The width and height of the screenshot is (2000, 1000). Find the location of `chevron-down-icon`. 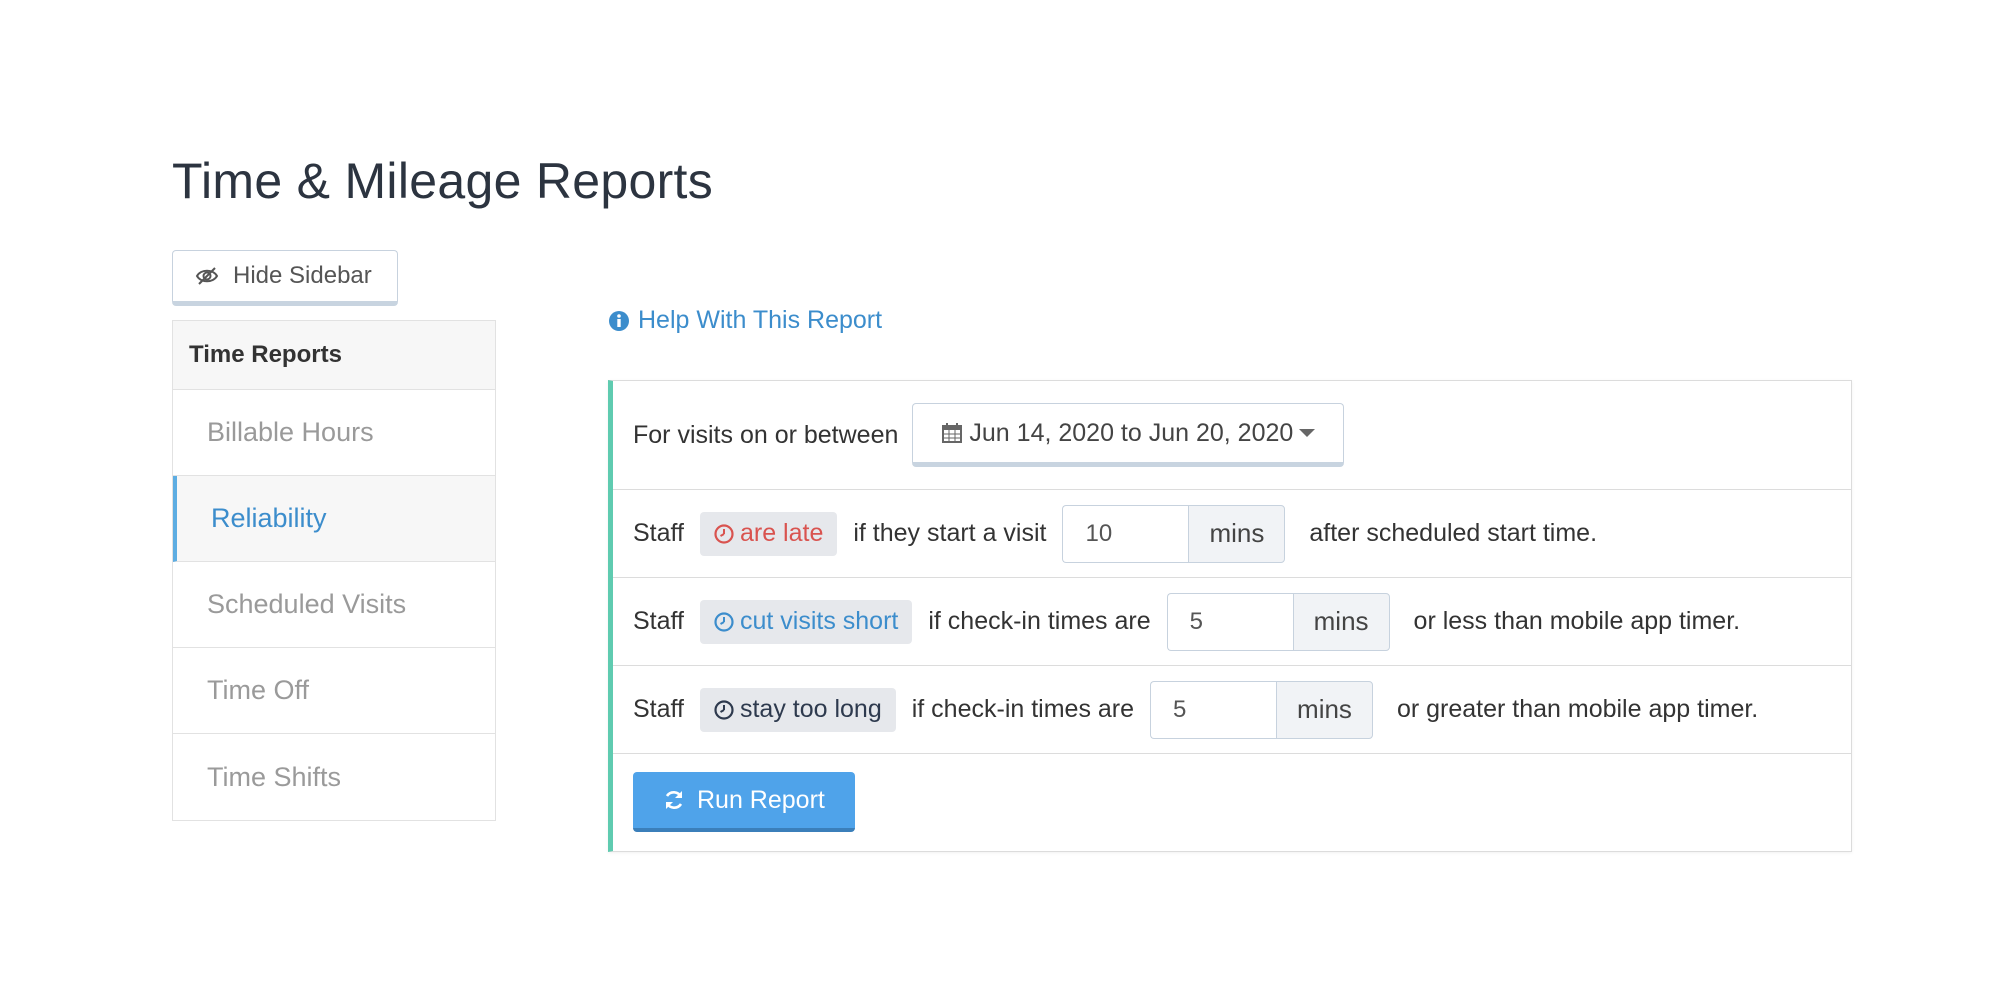

chevron-down-icon is located at coordinates (1307, 433).